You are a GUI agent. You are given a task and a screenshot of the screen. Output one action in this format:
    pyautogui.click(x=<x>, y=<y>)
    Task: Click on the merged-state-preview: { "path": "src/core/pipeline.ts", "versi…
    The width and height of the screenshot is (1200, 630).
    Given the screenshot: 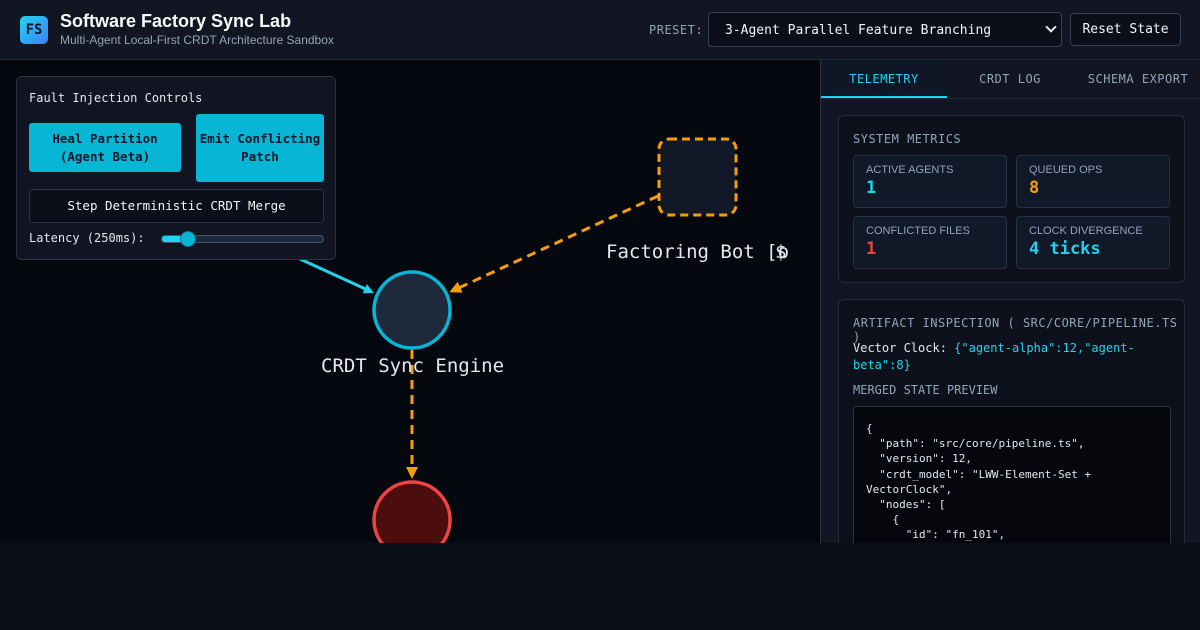 What is the action you would take?
    pyautogui.click(x=1012, y=474)
    